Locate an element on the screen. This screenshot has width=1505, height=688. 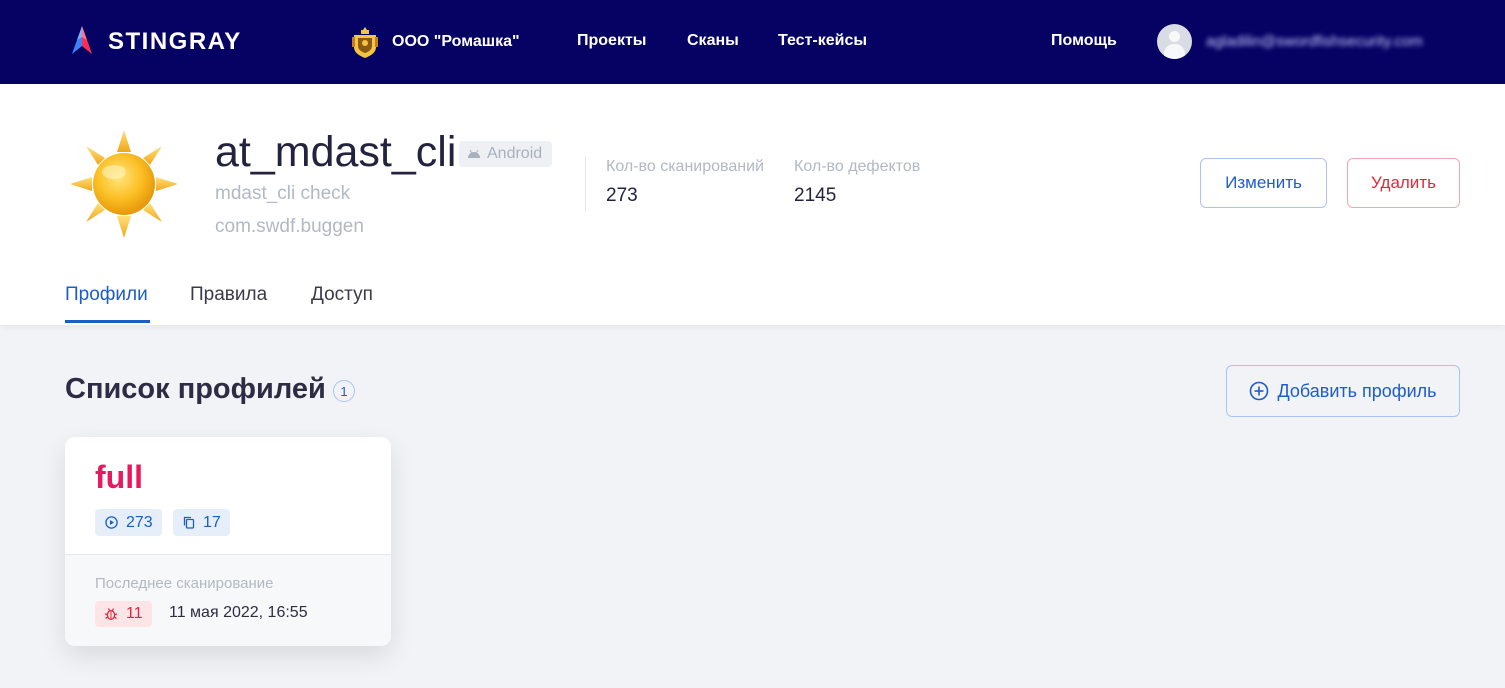
defects-count: 11 is located at coordinates (134, 613).